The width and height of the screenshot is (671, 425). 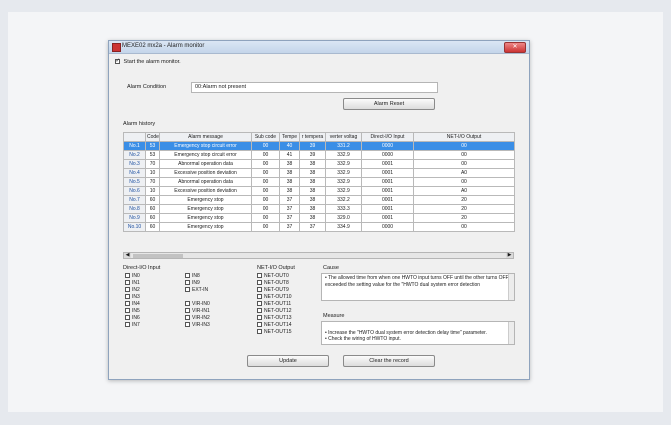 I want to click on table-row: No.10 60 Emergency stop 00 37 37 334.9 0000 00, so click(x=319, y=227).